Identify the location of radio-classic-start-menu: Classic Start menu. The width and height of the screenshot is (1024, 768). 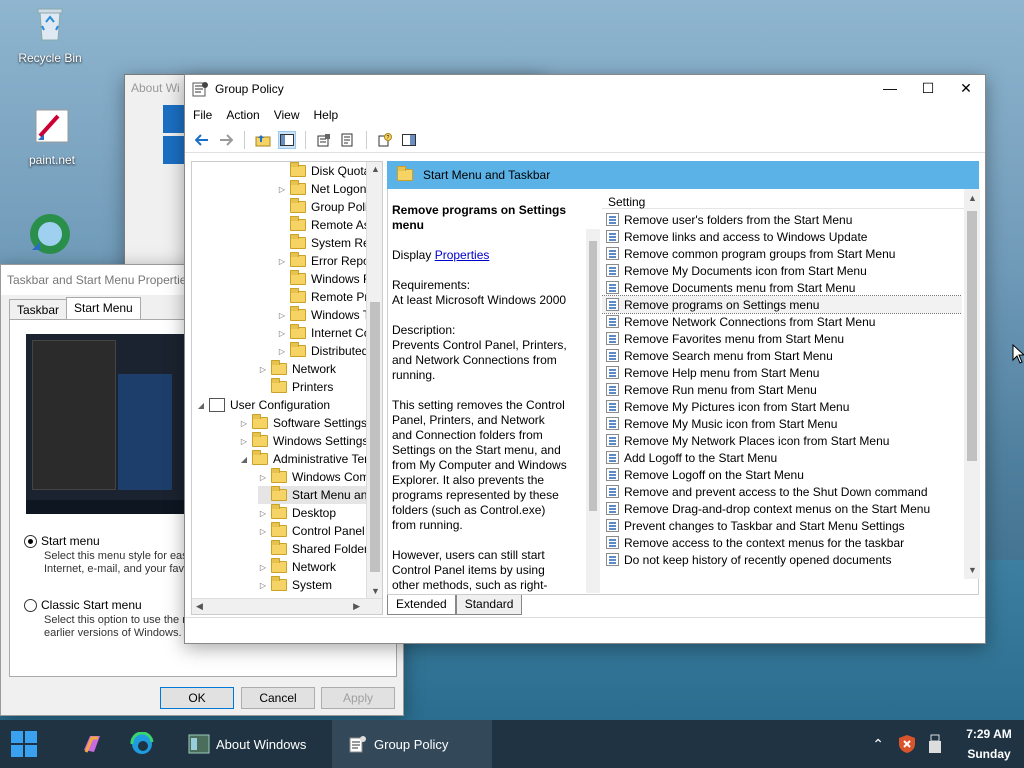
(83, 605).